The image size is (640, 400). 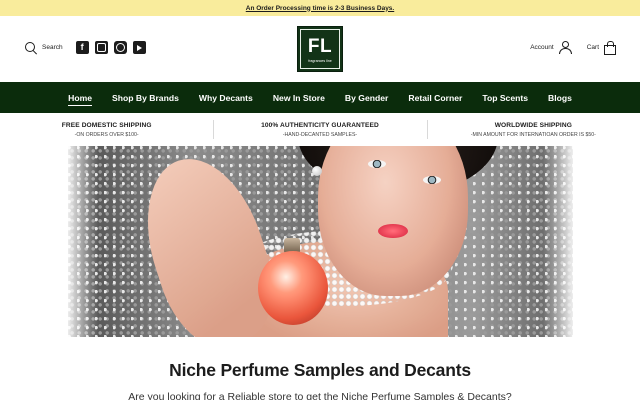 I want to click on hero-arm, so click(x=208, y=241).